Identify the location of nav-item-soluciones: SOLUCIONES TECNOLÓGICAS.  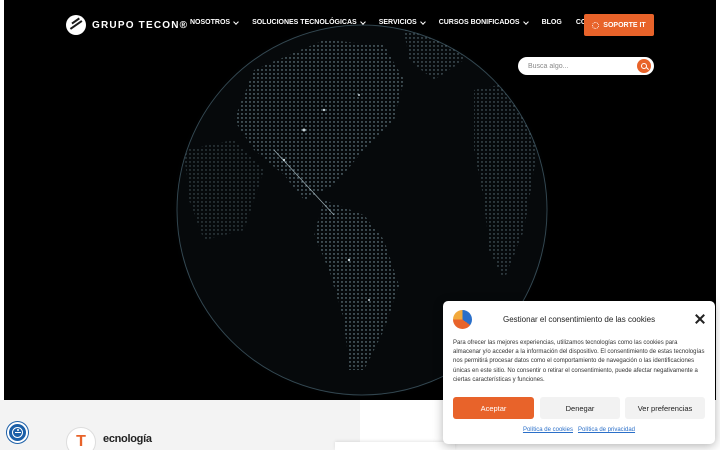
(309, 22).